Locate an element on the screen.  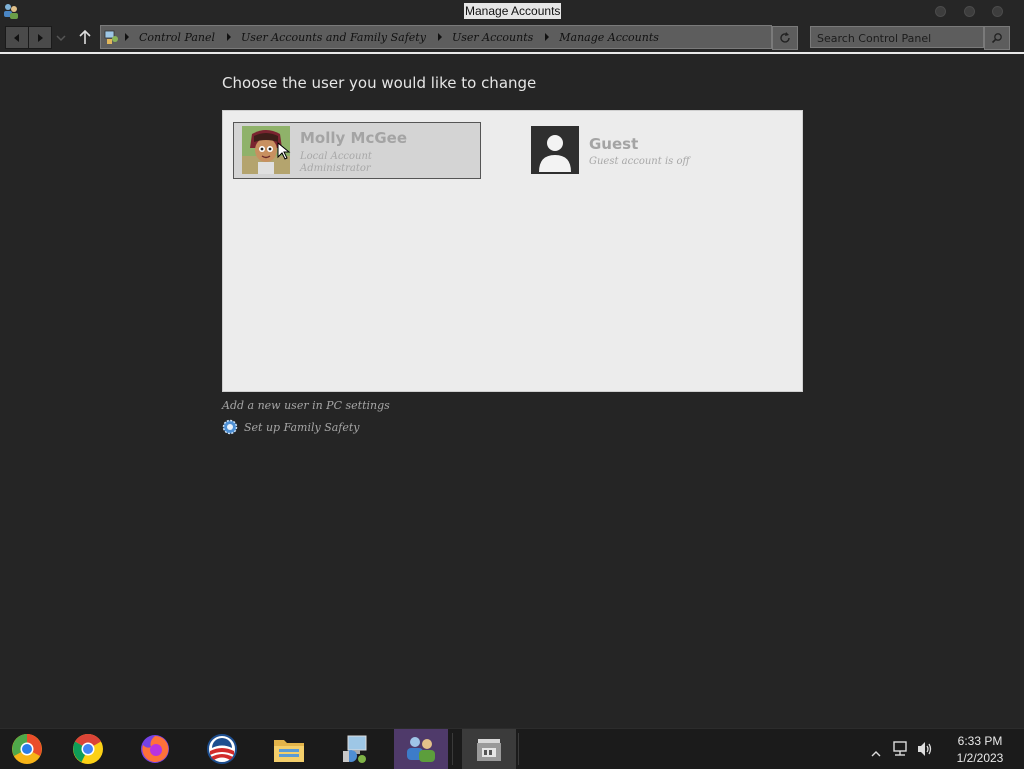
forward-button is located at coordinates (40, 37).